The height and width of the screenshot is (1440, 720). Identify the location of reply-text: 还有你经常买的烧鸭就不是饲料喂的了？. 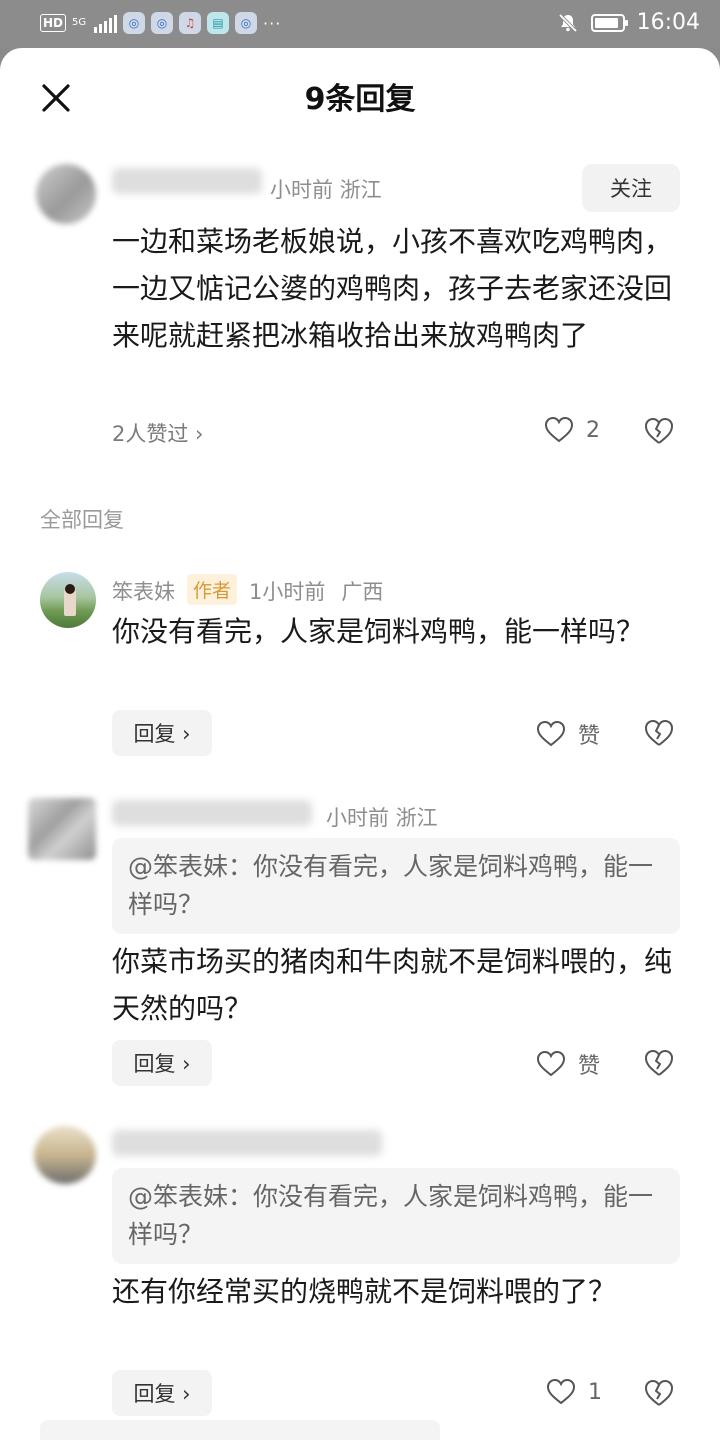
(364, 1291).